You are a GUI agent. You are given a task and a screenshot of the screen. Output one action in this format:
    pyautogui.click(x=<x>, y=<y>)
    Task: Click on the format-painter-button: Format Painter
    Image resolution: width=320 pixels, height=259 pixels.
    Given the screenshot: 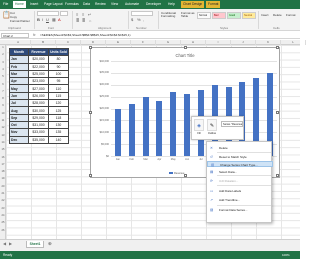 What is the action you would take?
    pyautogui.click(x=20, y=21)
    